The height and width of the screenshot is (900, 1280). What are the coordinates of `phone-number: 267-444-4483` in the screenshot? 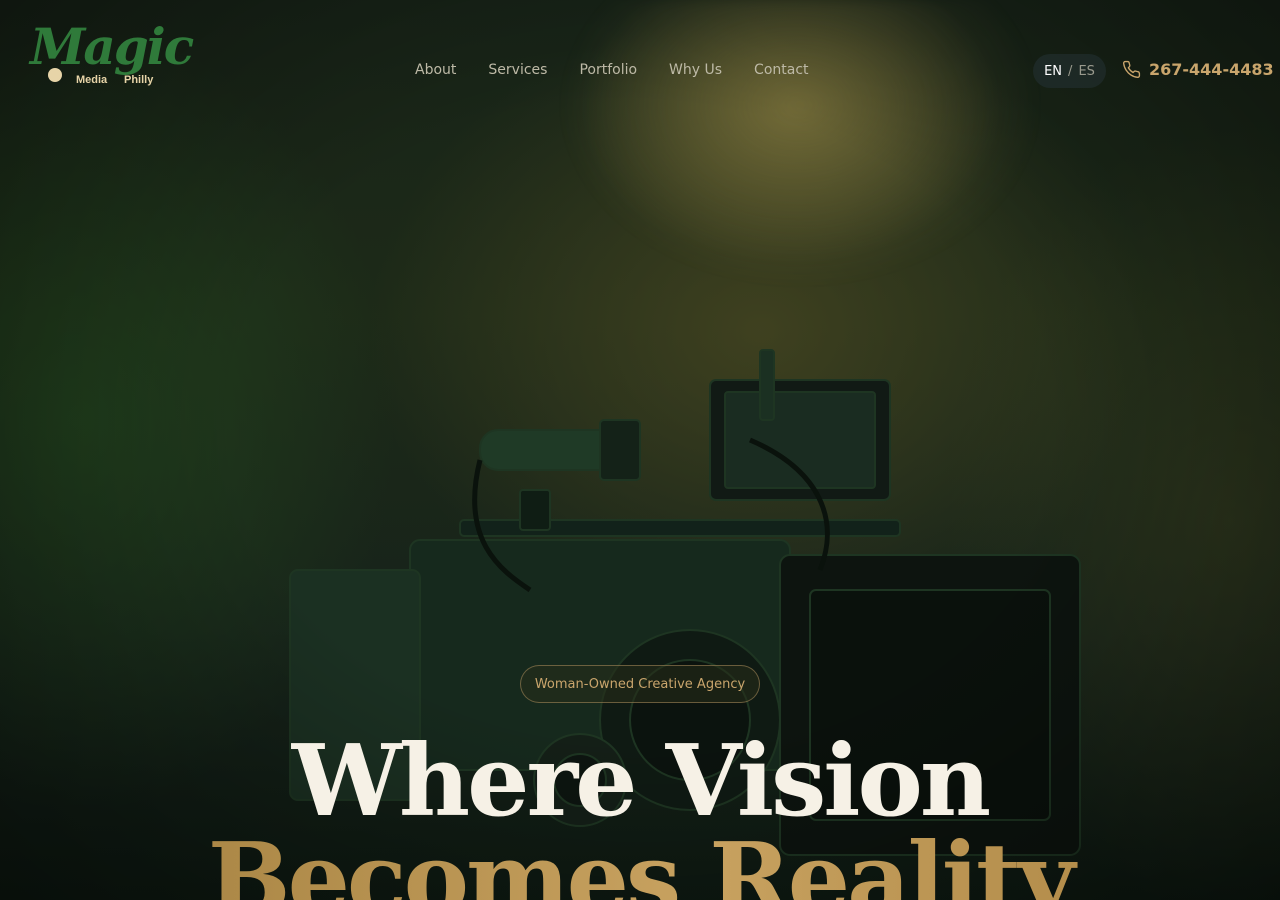 It's located at (1211, 69).